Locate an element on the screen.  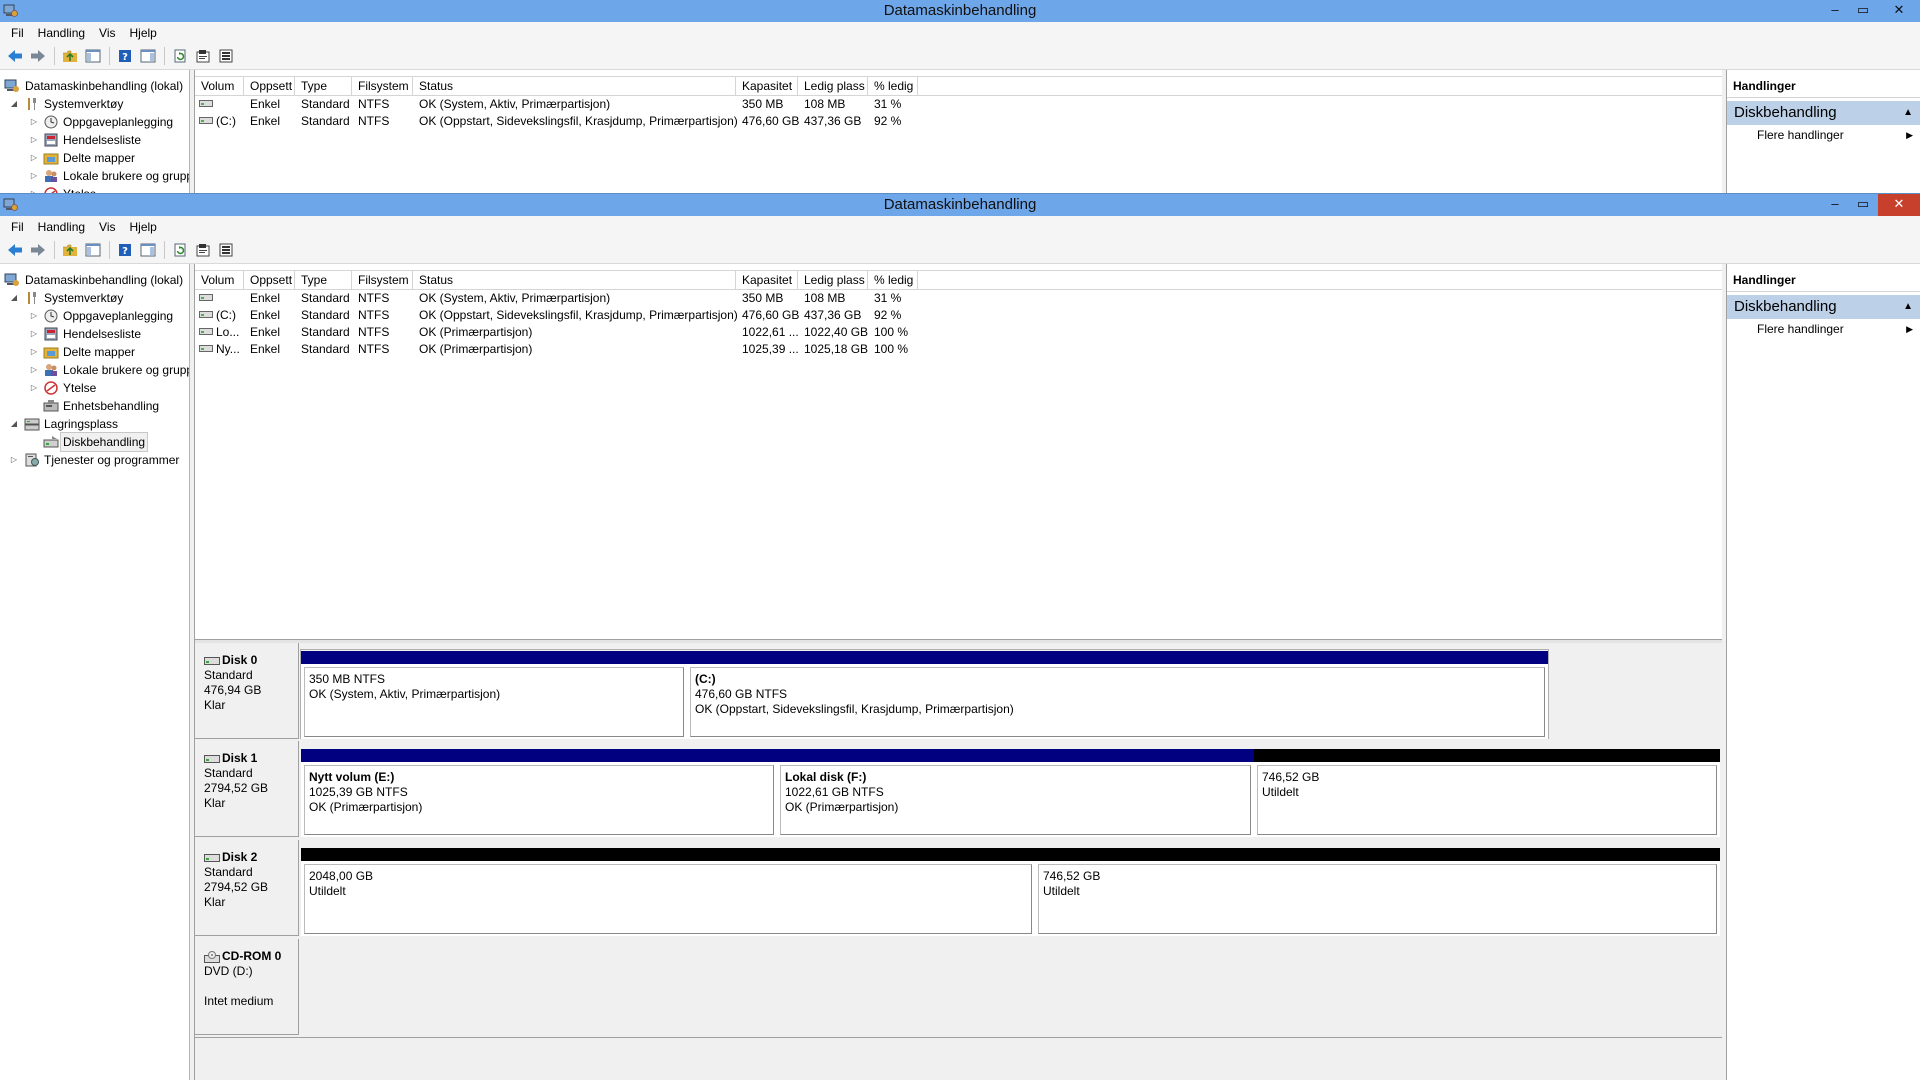
cdrom-label: CD-ROM 0 DVD (D:) Intet medium is located at coordinates (247, 987).